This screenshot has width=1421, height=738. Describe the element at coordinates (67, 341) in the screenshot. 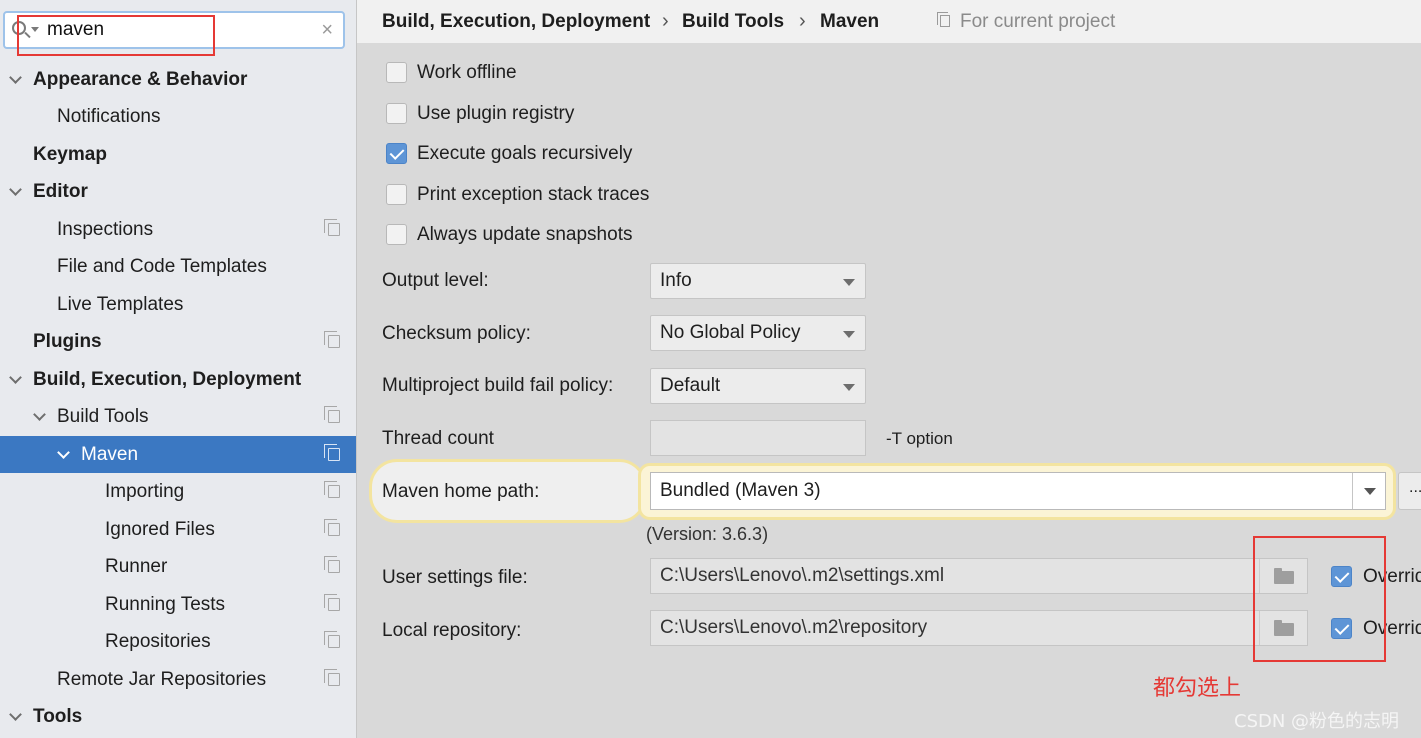

I see `tree-label: Plugins` at that location.